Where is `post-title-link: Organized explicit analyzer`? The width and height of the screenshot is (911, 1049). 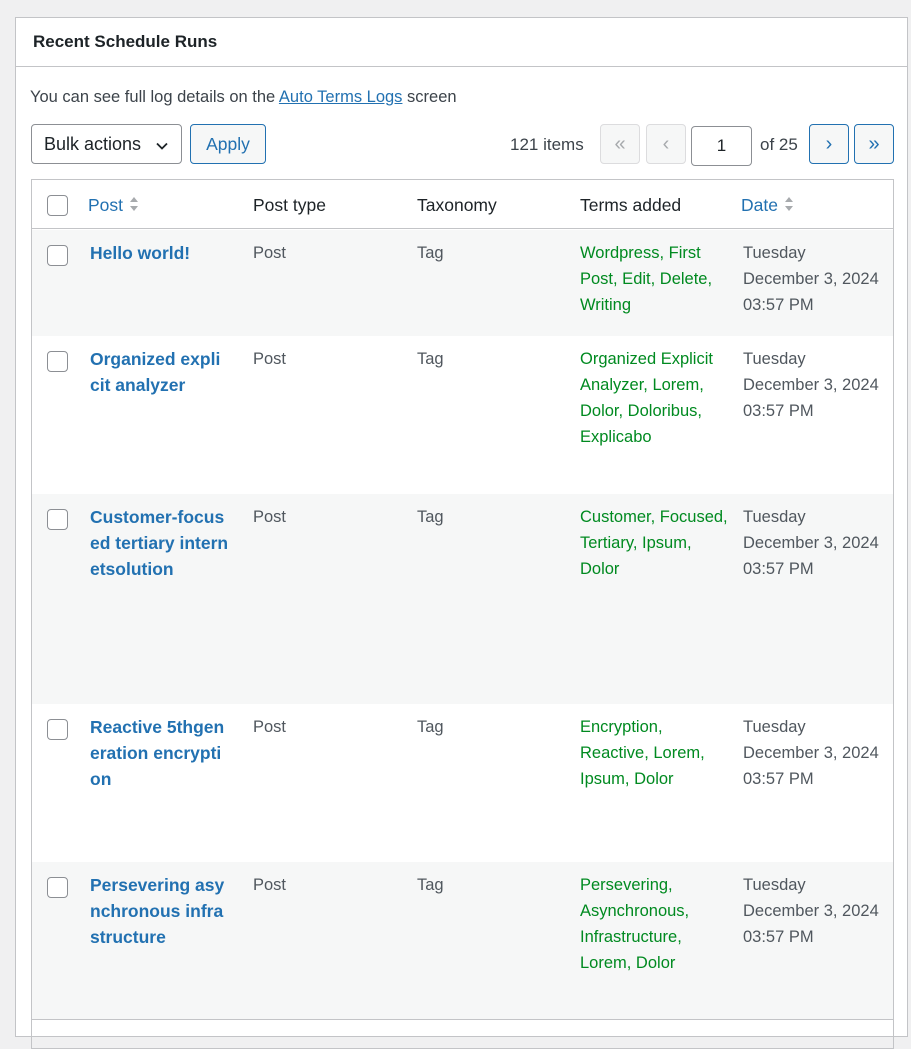 post-title-link: Organized explicit analyzer is located at coordinates (160, 372).